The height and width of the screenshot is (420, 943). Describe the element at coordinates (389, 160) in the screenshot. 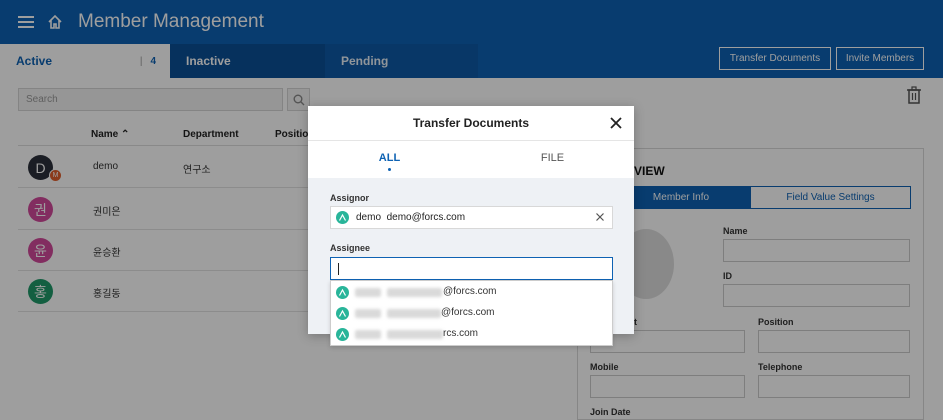

I see `tab-all: ALL` at that location.